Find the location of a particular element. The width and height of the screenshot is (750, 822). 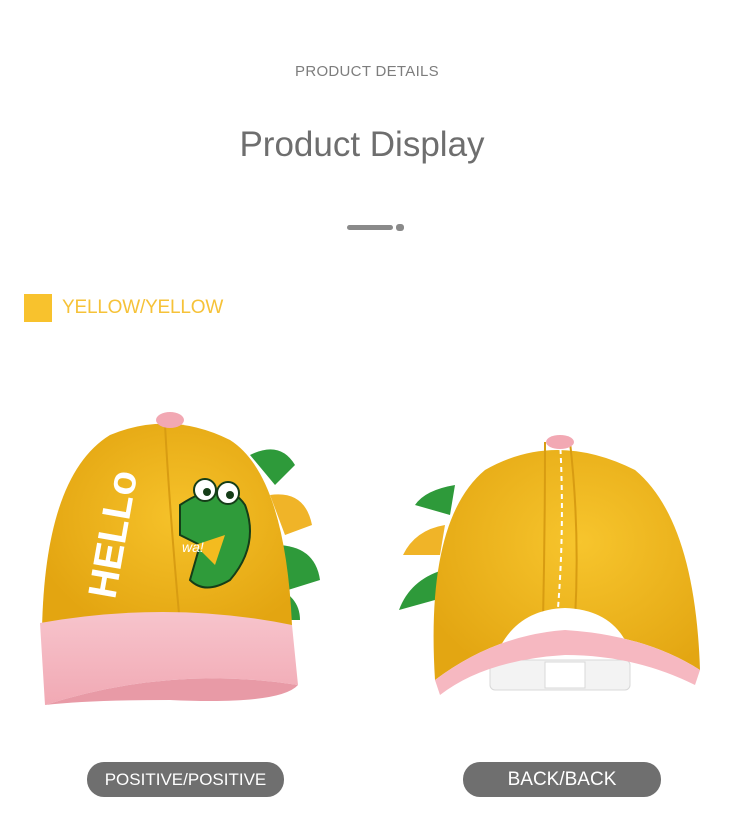

cap-back-image is located at coordinates (549, 565).